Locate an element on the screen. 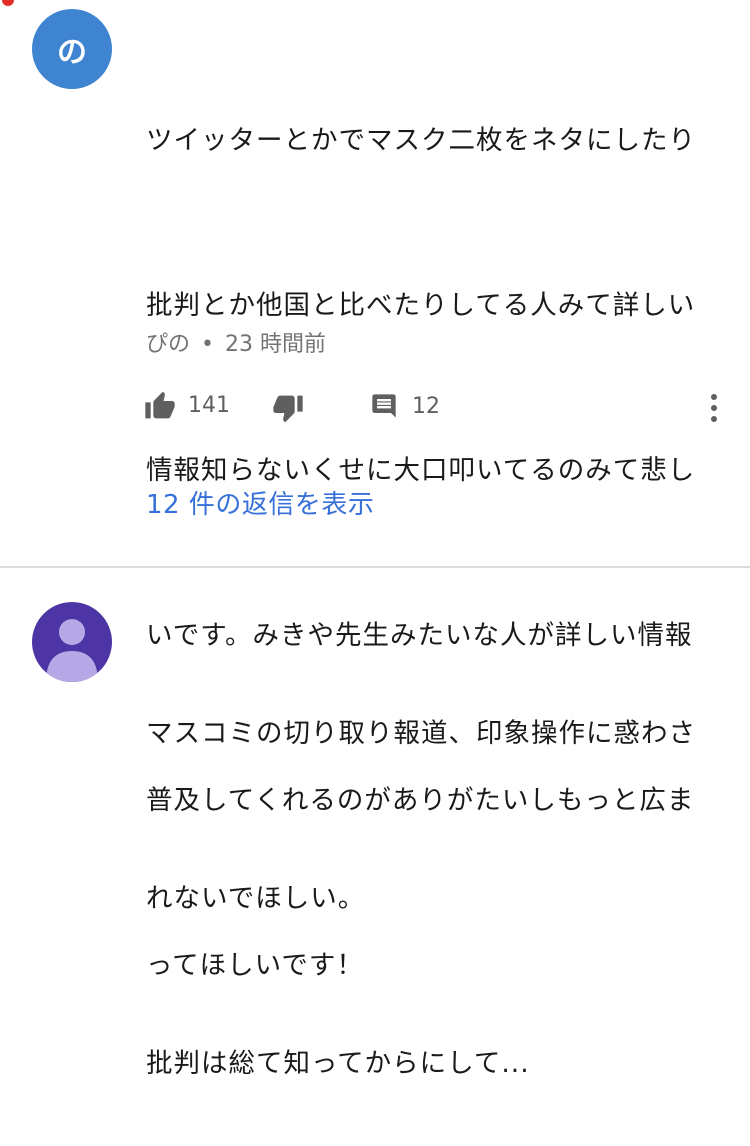  default-user-icon is located at coordinates (72, 650).